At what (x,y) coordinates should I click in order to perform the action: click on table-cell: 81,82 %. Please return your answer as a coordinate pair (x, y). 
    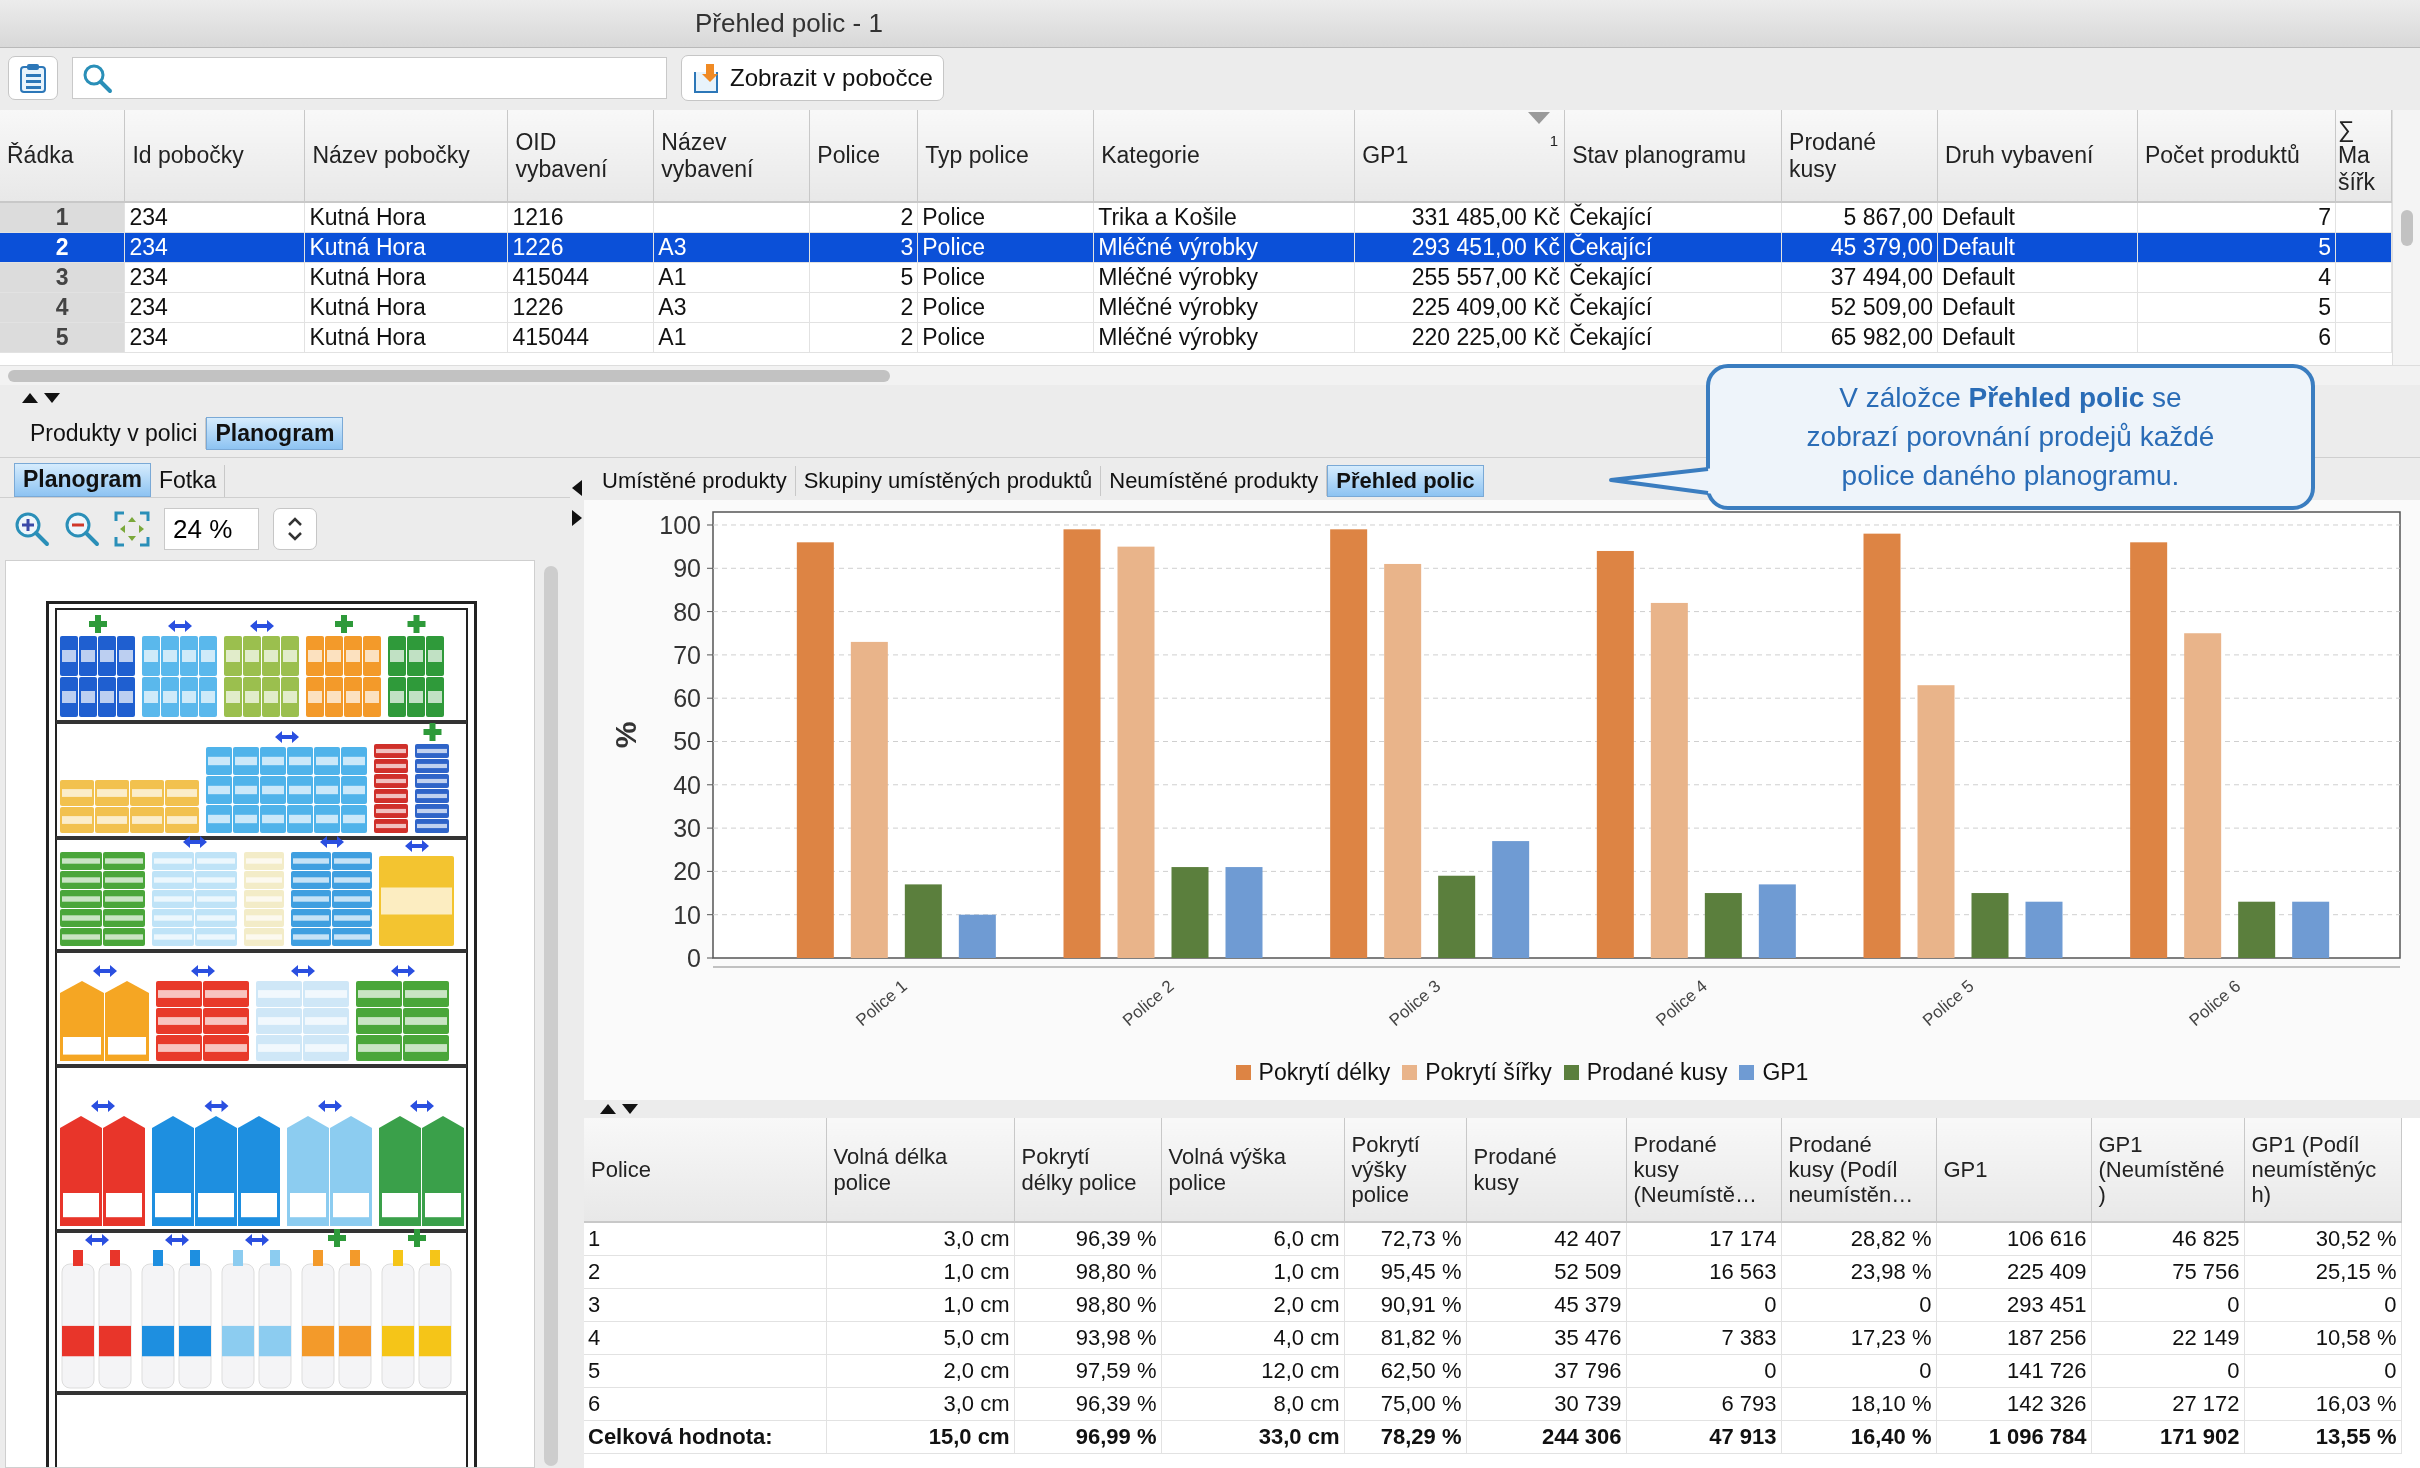
    Looking at the image, I should click on (1405, 1337).